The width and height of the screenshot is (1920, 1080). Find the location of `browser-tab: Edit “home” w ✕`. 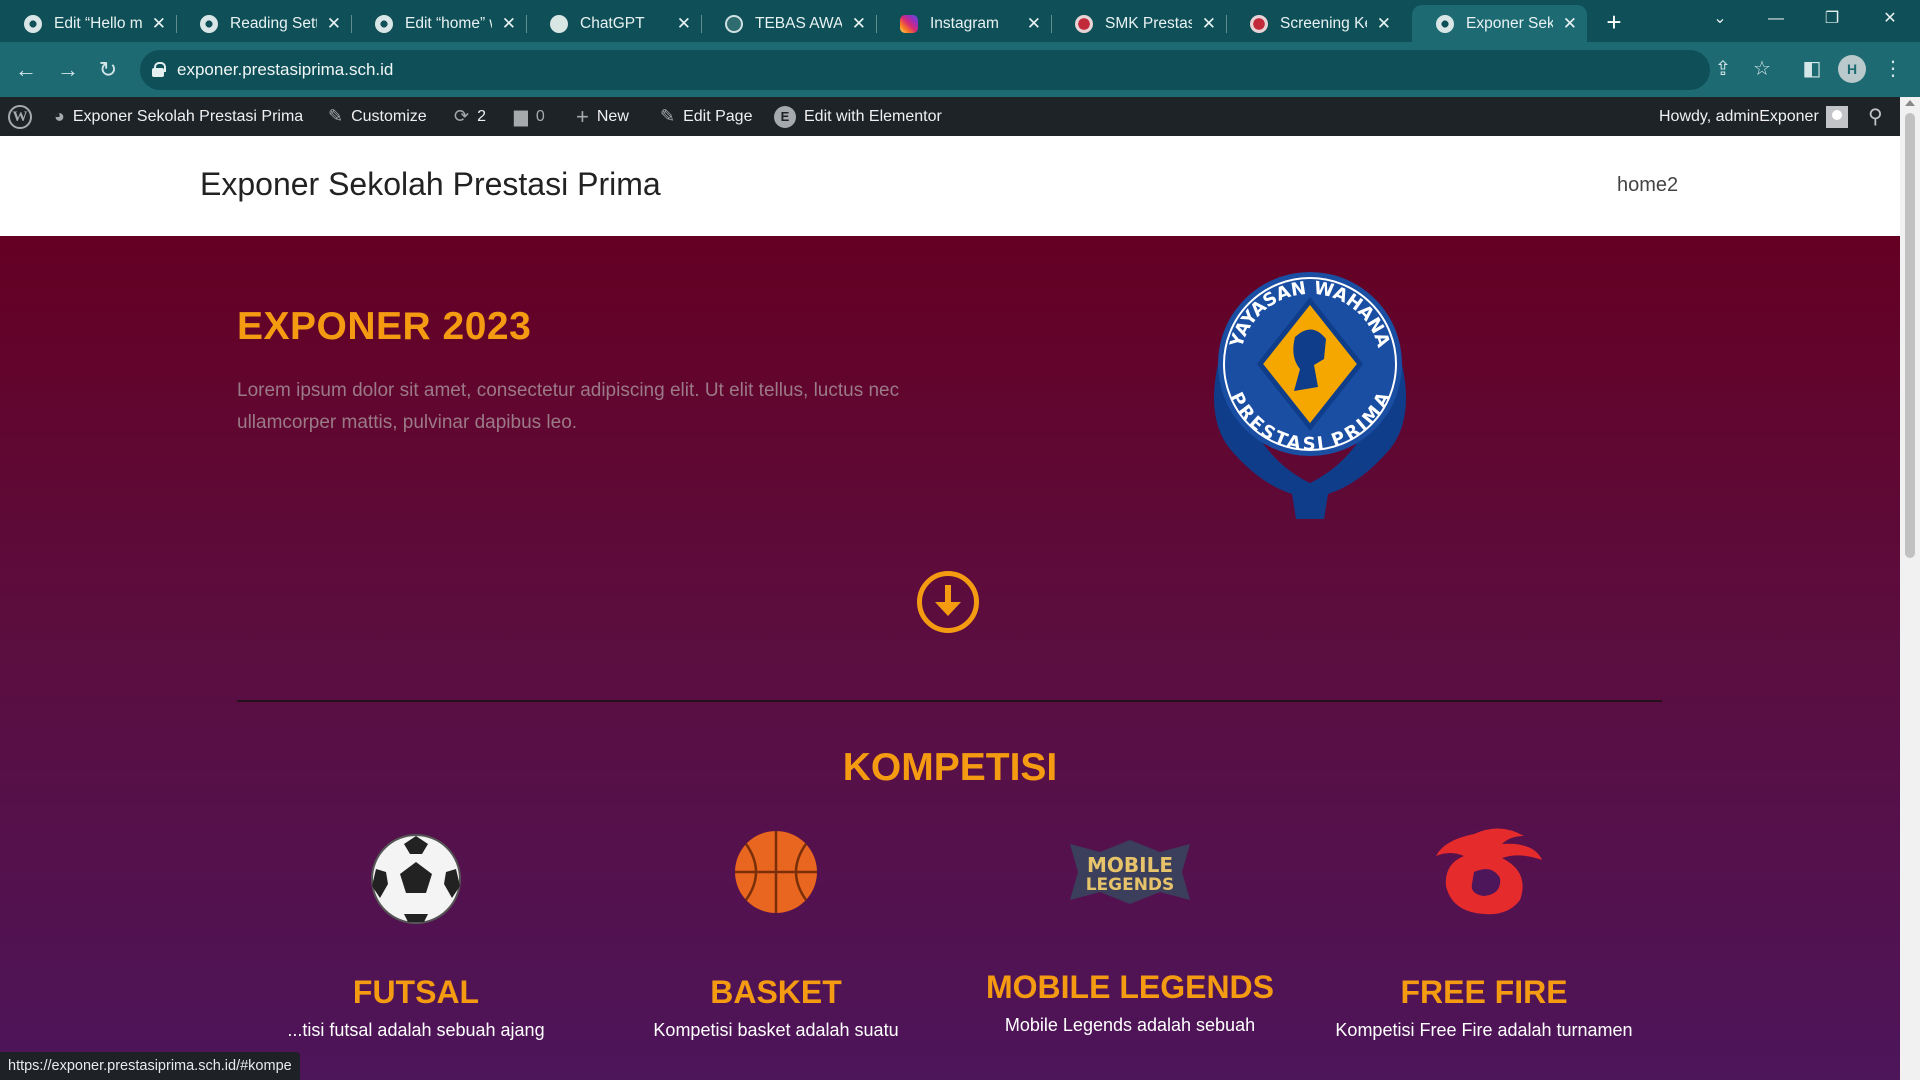

browser-tab: Edit “home” w ✕ is located at coordinates (439, 23).